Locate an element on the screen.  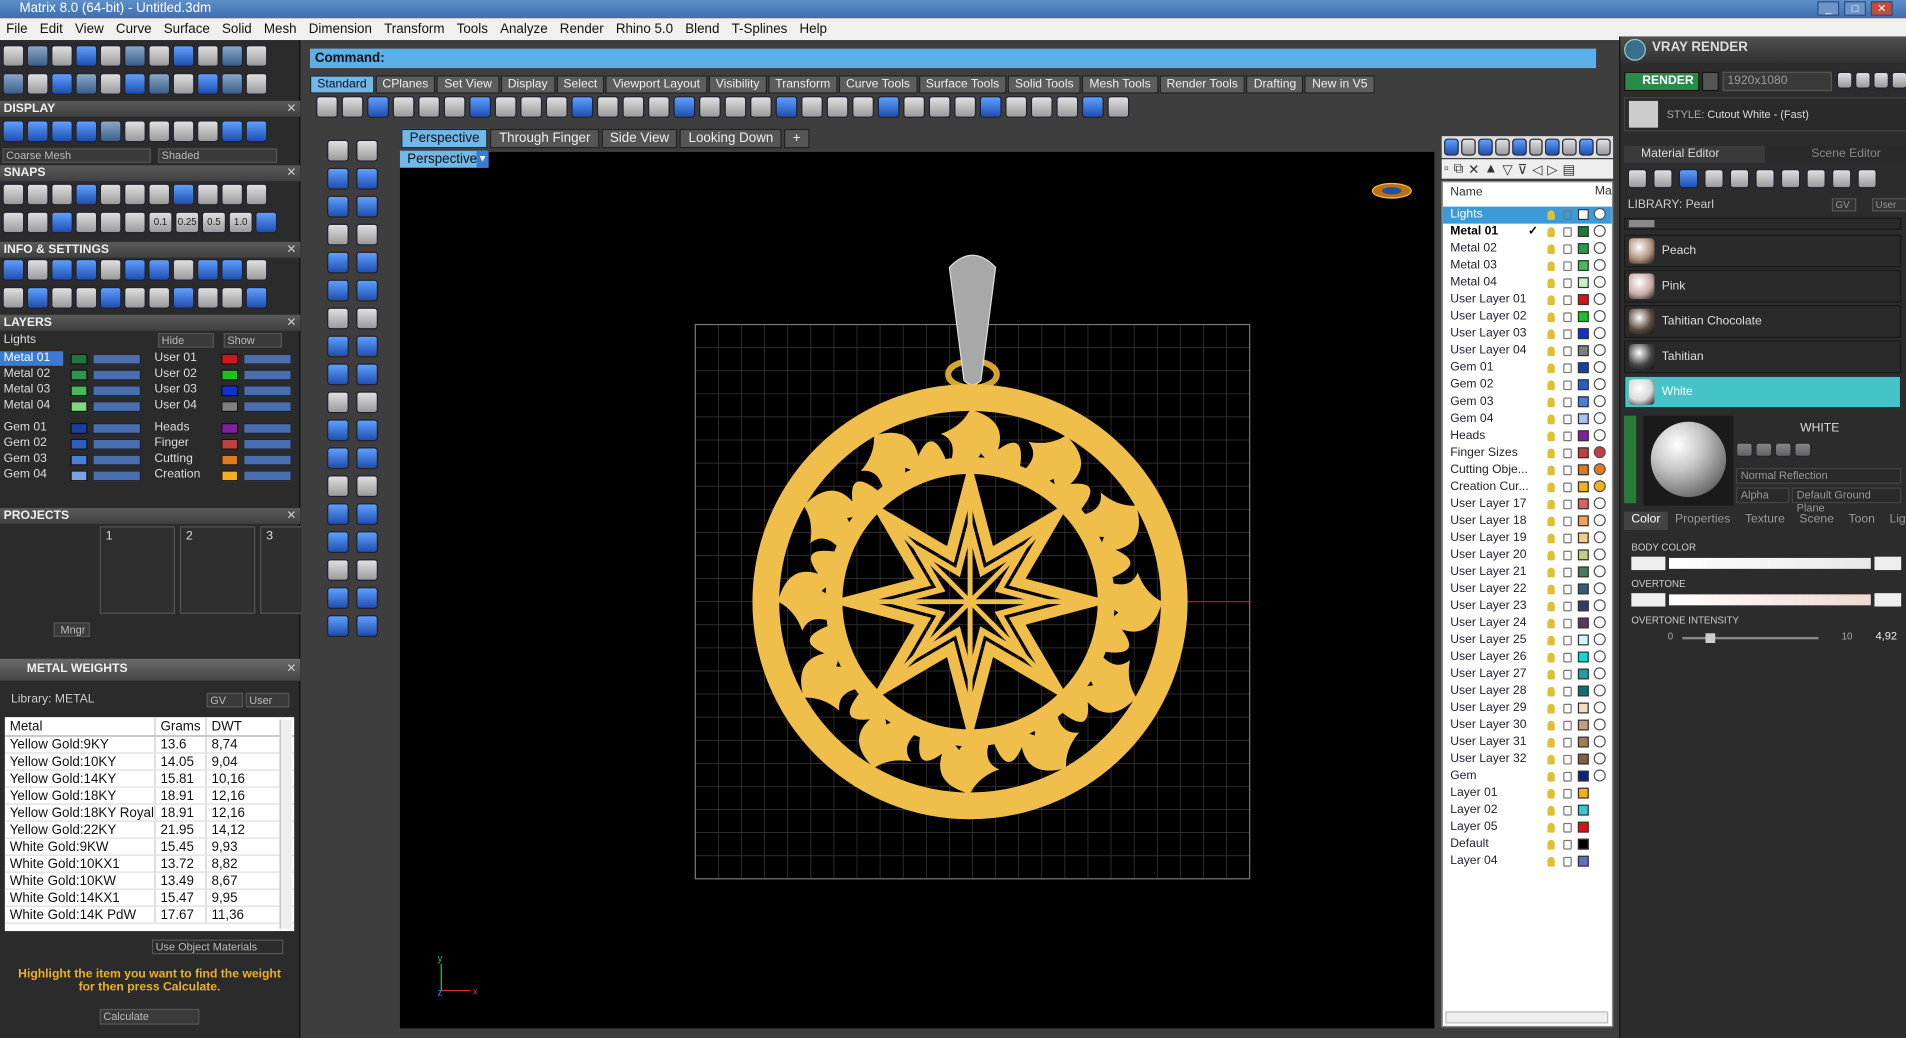
layer-row: User Layer 25 is located at coordinates (1527, 640).